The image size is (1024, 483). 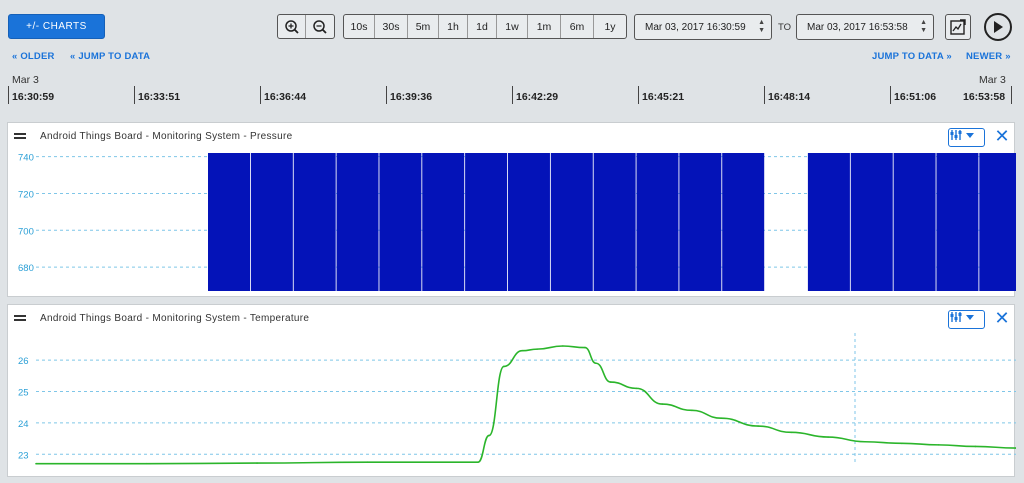 I want to click on play-button, so click(x=998, y=27).